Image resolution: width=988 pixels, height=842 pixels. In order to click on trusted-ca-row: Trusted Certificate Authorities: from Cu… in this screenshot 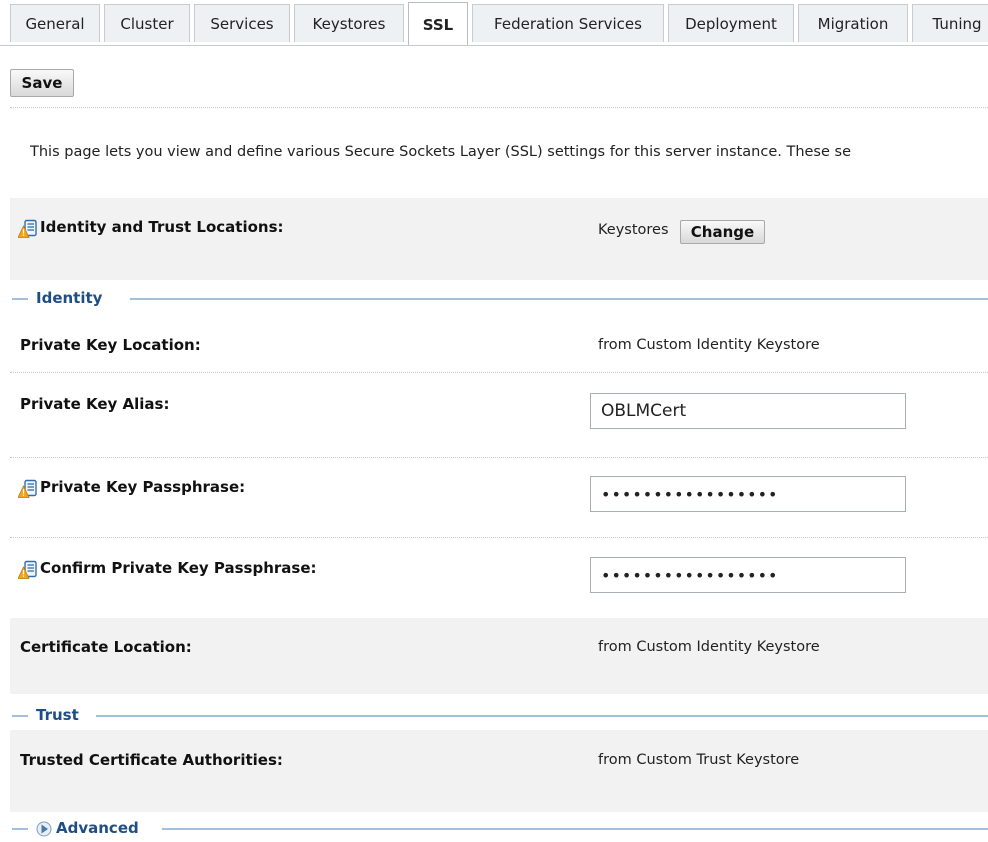, I will do `click(499, 771)`.